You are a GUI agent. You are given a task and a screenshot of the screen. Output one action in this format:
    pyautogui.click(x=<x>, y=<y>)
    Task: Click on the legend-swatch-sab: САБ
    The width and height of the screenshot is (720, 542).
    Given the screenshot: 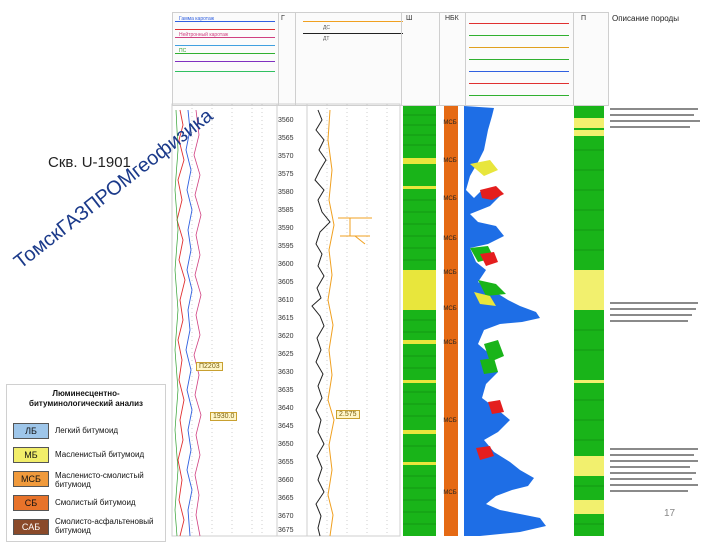 What is the action you would take?
    pyautogui.click(x=31, y=527)
    